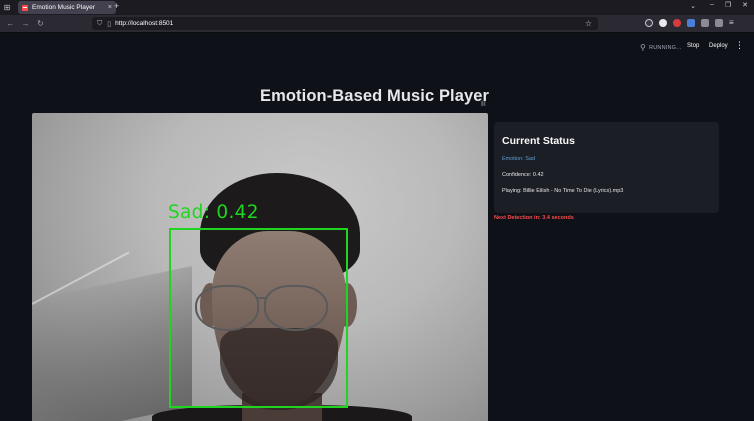 Image resolution: width=754 pixels, height=421 pixels. What do you see at coordinates (705, 23) in the screenshot?
I see `extension-car-icon` at bounding box center [705, 23].